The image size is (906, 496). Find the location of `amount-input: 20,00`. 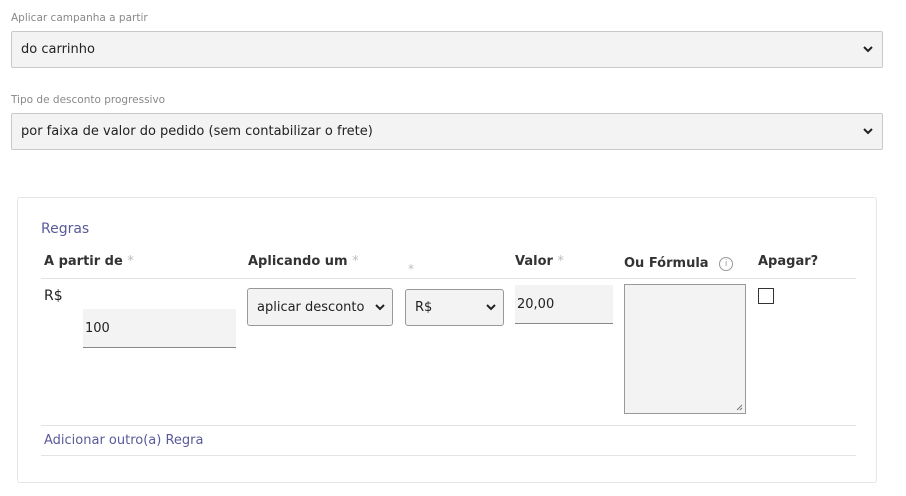

amount-input: 20,00 is located at coordinates (564, 304).